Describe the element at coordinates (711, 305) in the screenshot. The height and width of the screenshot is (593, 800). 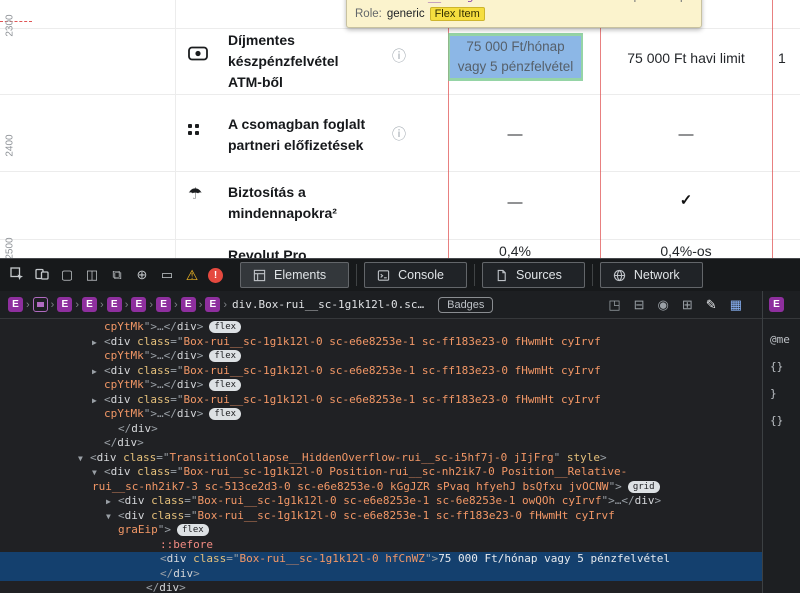
I see `edit-icon: ✎` at that location.